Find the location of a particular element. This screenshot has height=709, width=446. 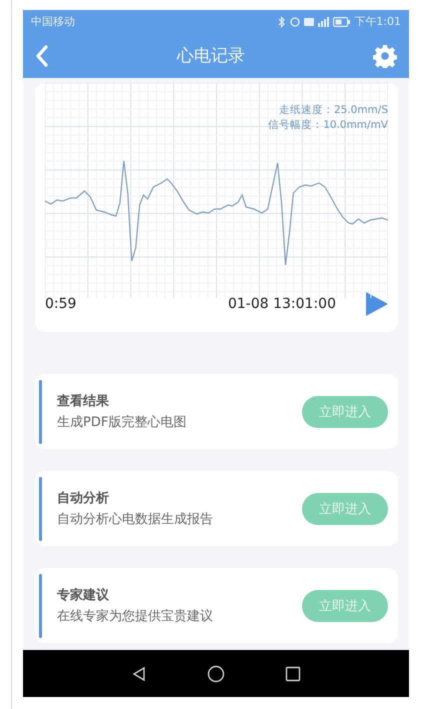

action-title: 专家建议 is located at coordinates (83, 595).